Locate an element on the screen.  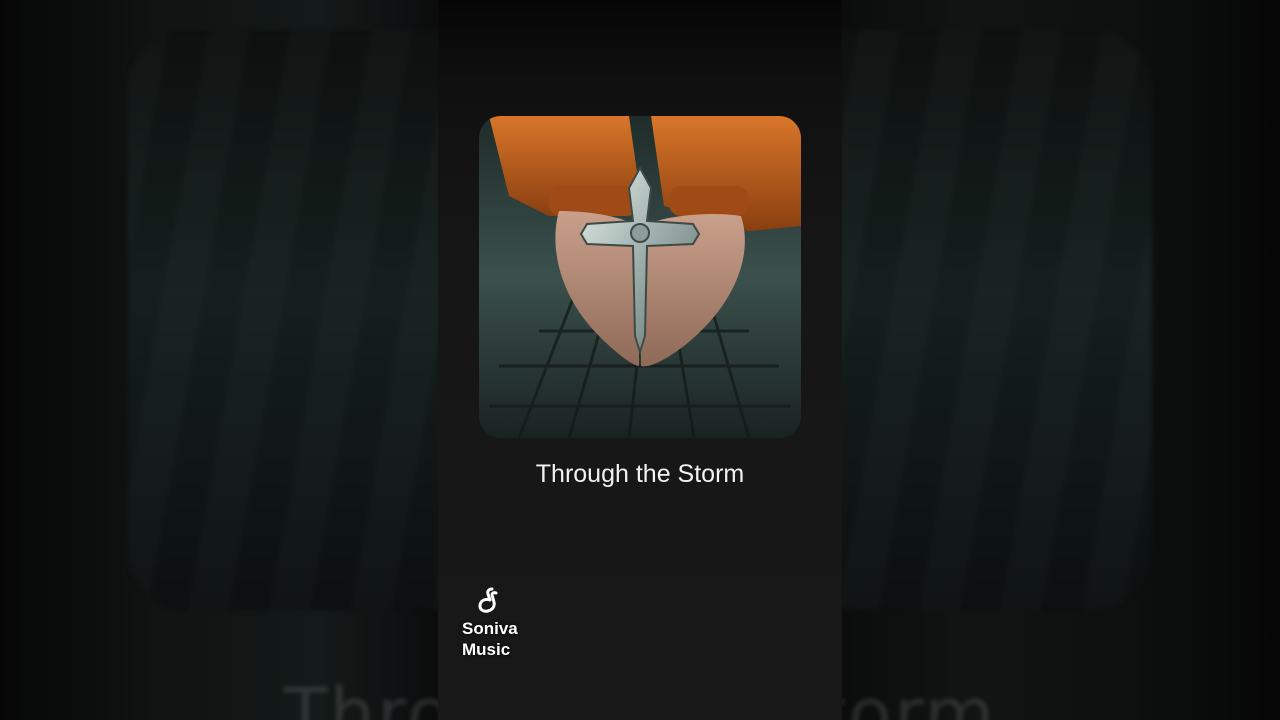
song-title: Through the Storm is located at coordinates (640, 474).